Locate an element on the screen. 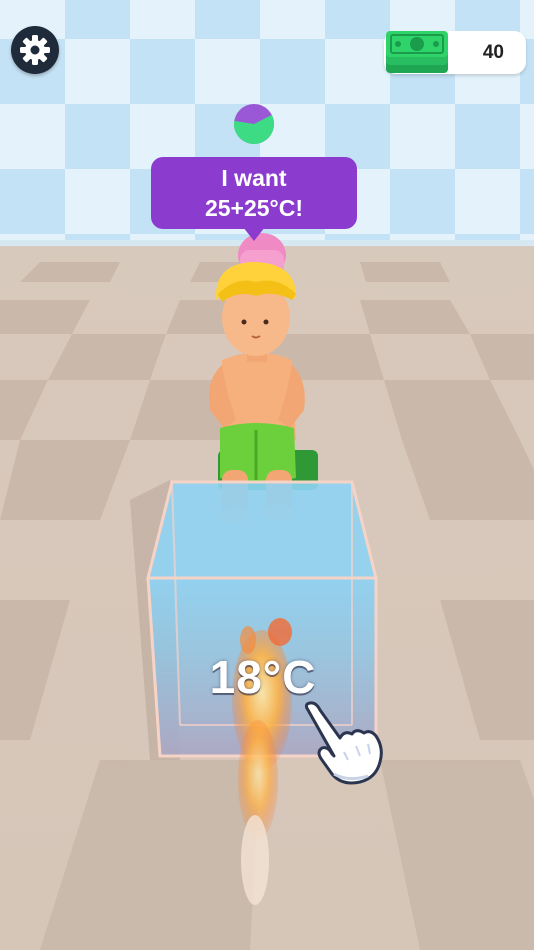 The height and width of the screenshot is (950, 534). cash-amount: 40 is located at coordinates (493, 52).